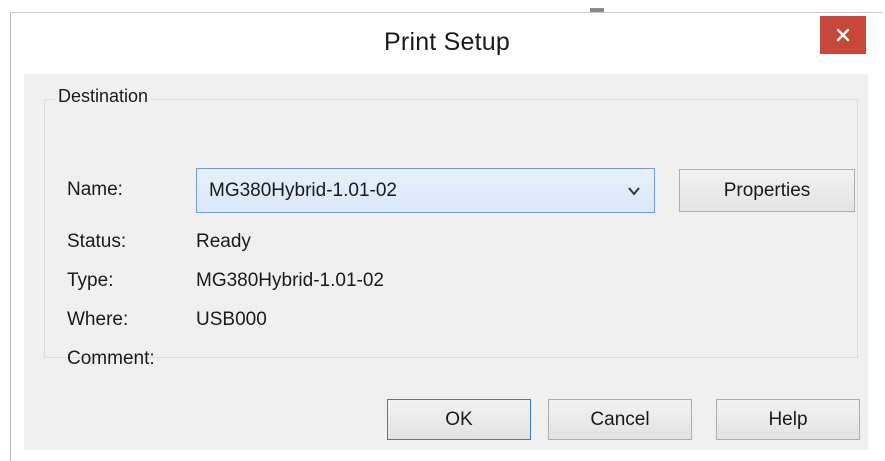 Image resolution: width=885 pixels, height=461 pixels. What do you see at coordinates (231, 319) in the screenshot?
I see `where-value: USB000` at bounding box center [231, 319].